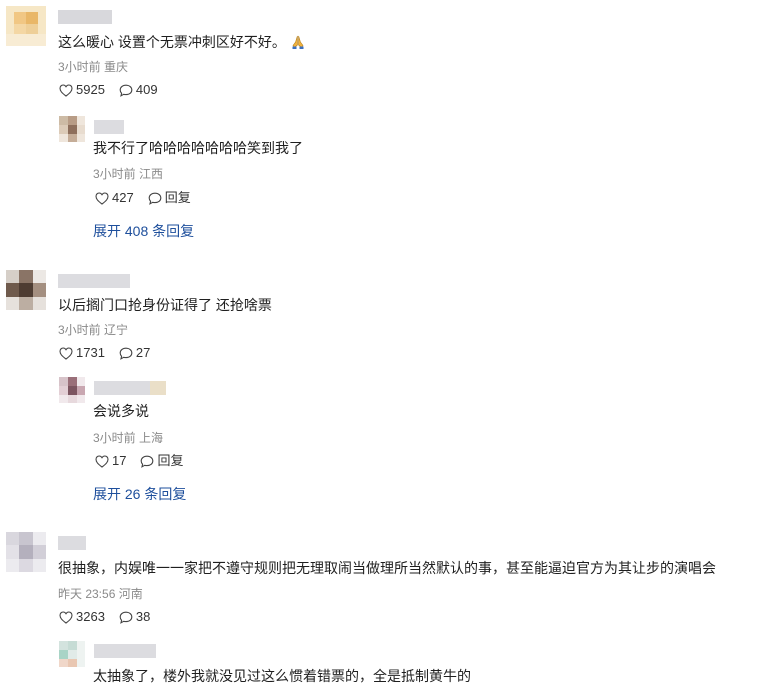  I want to click on like-count: 17, so click(119, 460).